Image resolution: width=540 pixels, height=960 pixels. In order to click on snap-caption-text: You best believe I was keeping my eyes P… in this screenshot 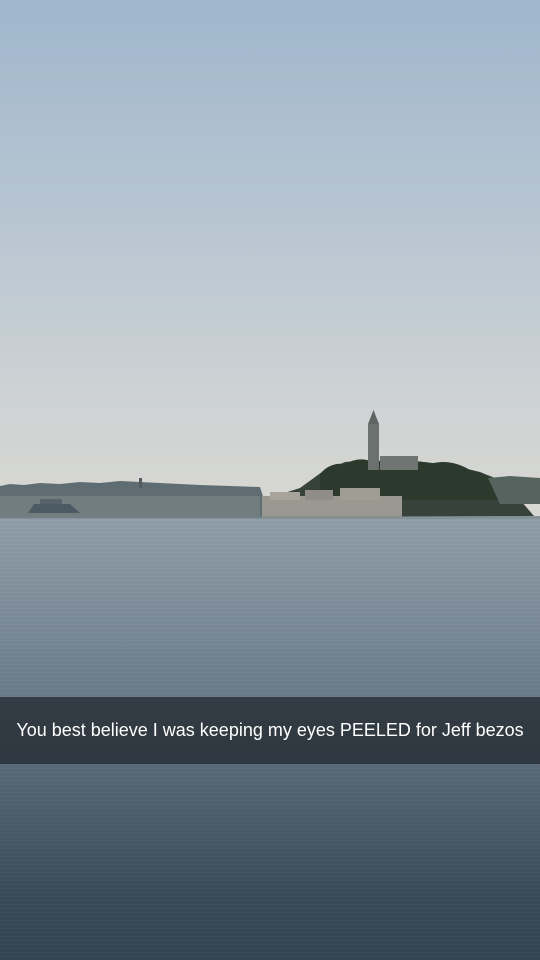, I will do `click(270, 730)`.